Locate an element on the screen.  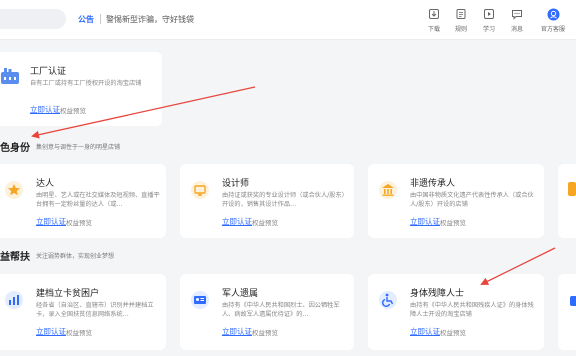
factory-cert-card: 工厂认证 自有工厂或持有工厂授权开设的淘宝店铺 立即认证 权益预览 is located at coordinates (81, 89).